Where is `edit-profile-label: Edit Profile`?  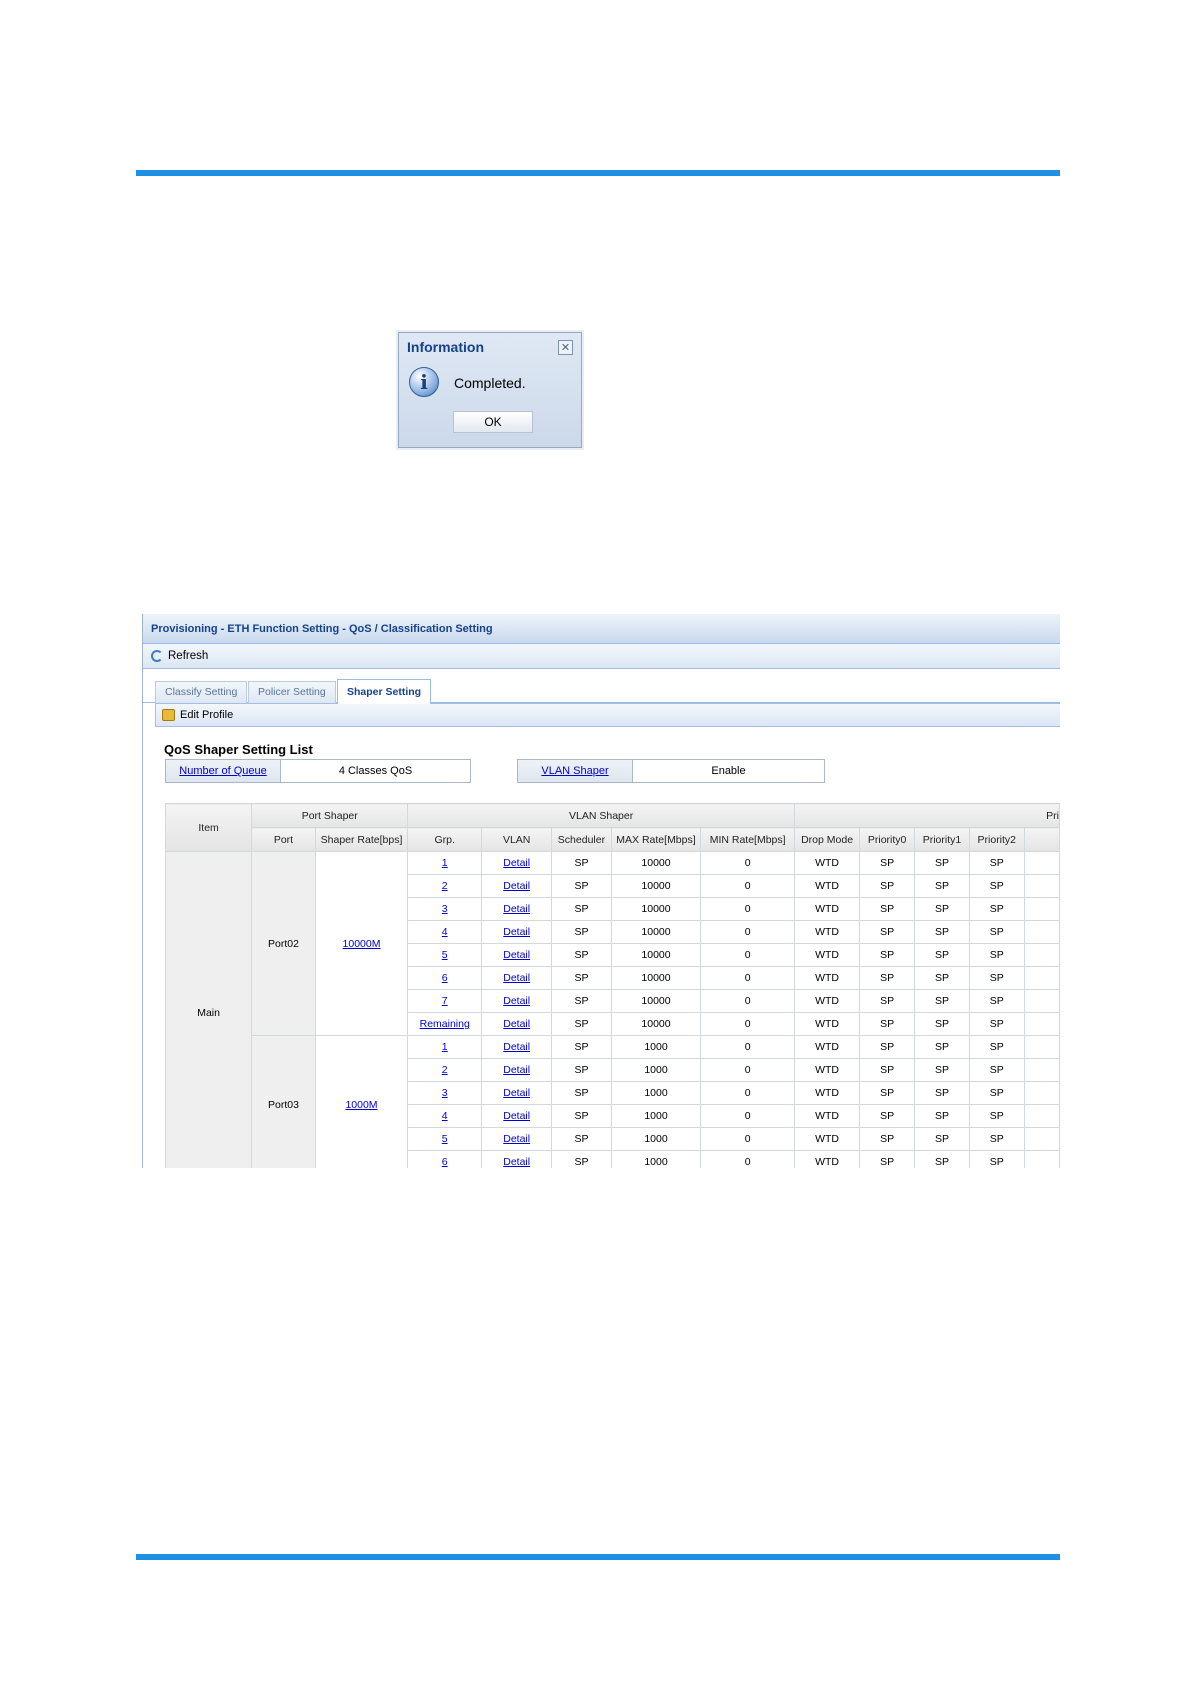
edit-profile-label: Edit Profile is located at coordinates (207, 715).